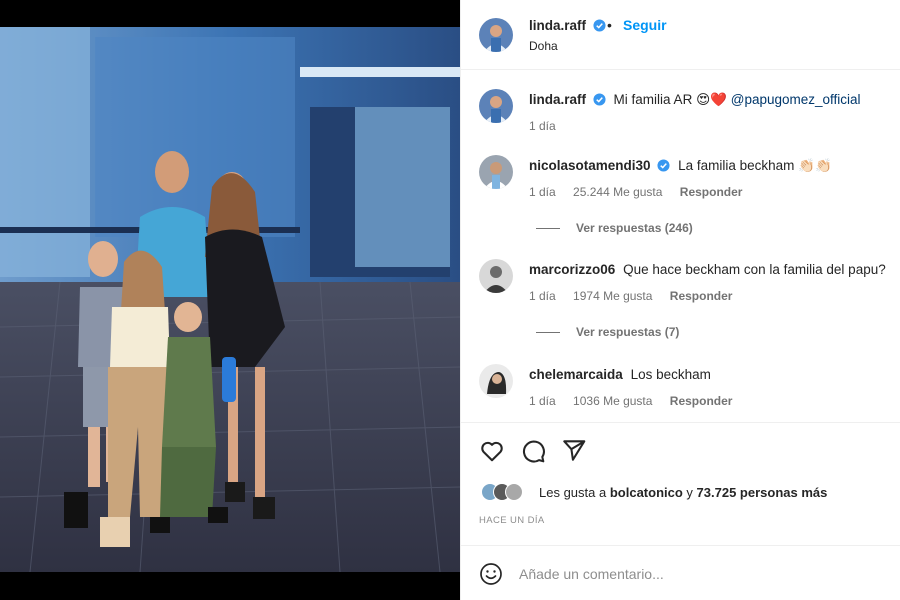 The width and height of the screenshot is (900, 600). Describe the element at coordinates (492, 451) in the screenshot. I see `heart-icon` at that location.